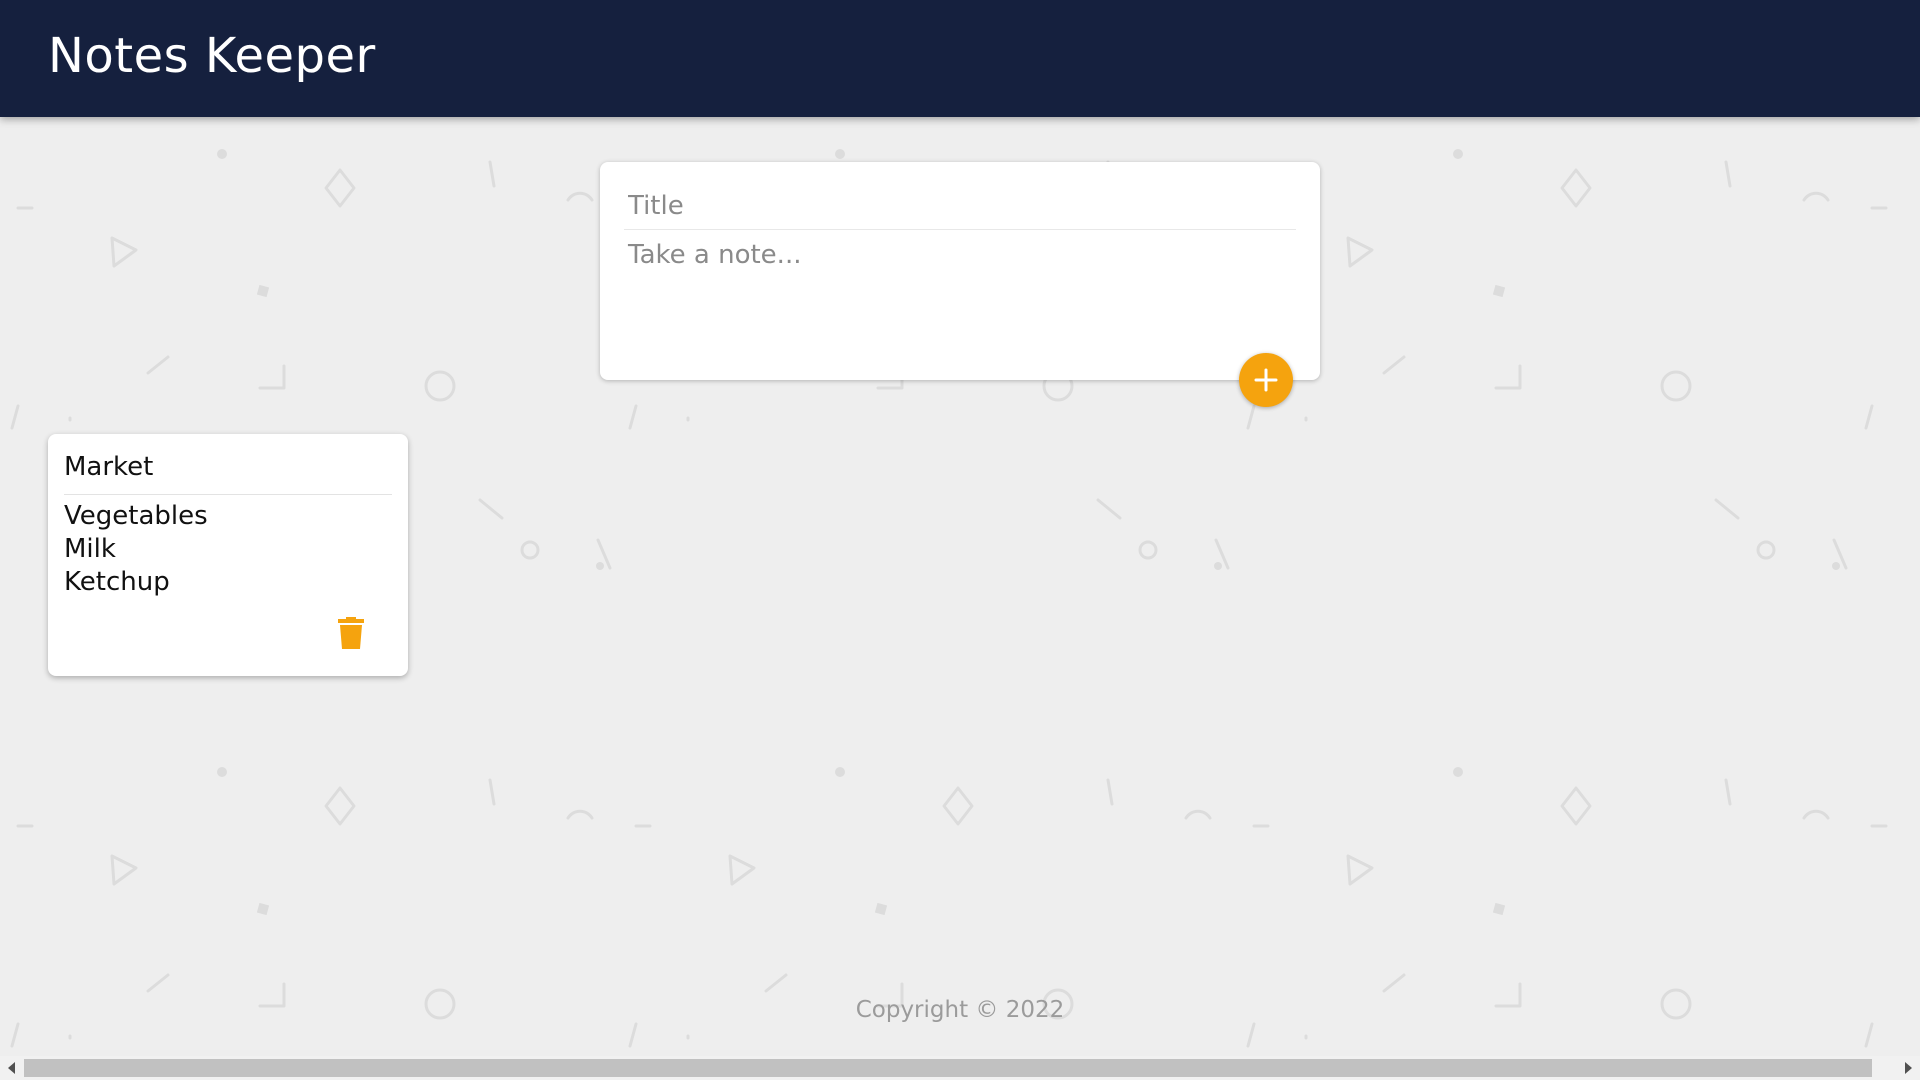 This screenshot has width=1920, height=1080. Describe the element at coordinates (117, 582) in the screenshot. I see `note-line: Ketchup` at that location.